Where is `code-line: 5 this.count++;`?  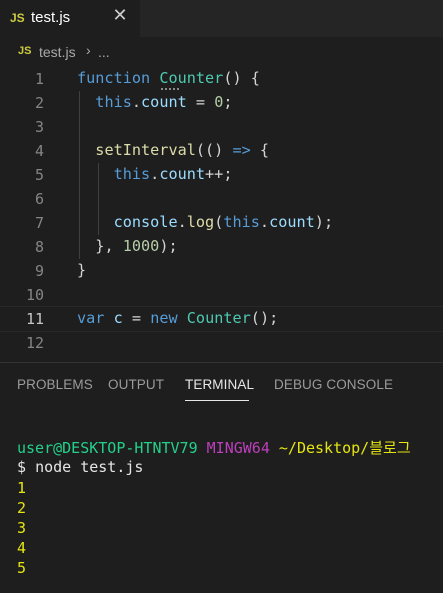
code-line: 5 this.count++; is located at coordinates (221, 175).